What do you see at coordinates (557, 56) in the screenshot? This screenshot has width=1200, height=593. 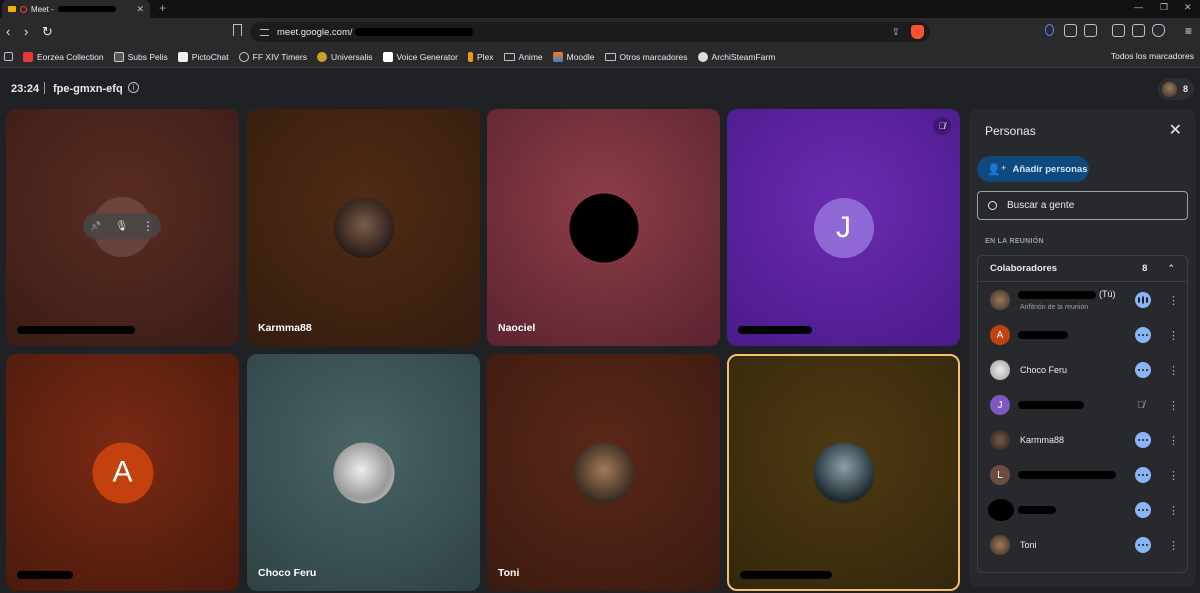 I see `moodle-icon` at bounding box center [557, 56].